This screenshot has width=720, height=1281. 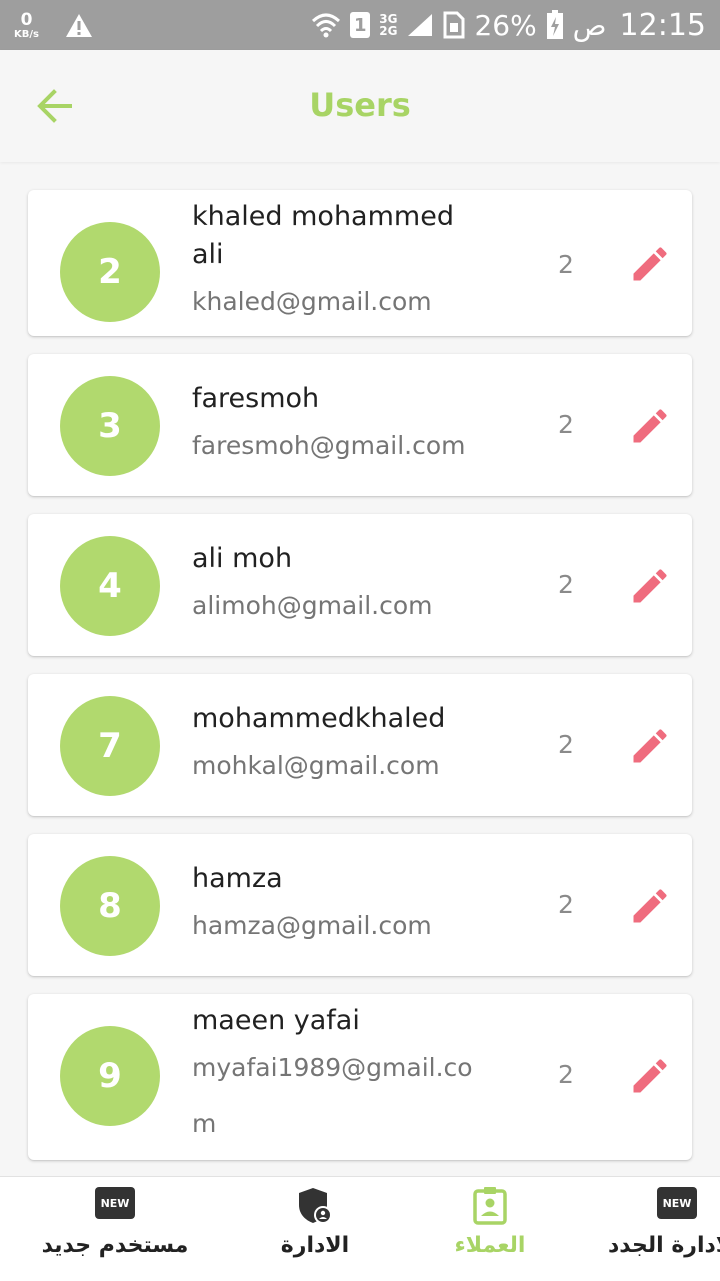 What do you see at coordinates (110, 906) in the screenshot?
I see `user-id-avatar: 8` at bounding box center [110, 906].